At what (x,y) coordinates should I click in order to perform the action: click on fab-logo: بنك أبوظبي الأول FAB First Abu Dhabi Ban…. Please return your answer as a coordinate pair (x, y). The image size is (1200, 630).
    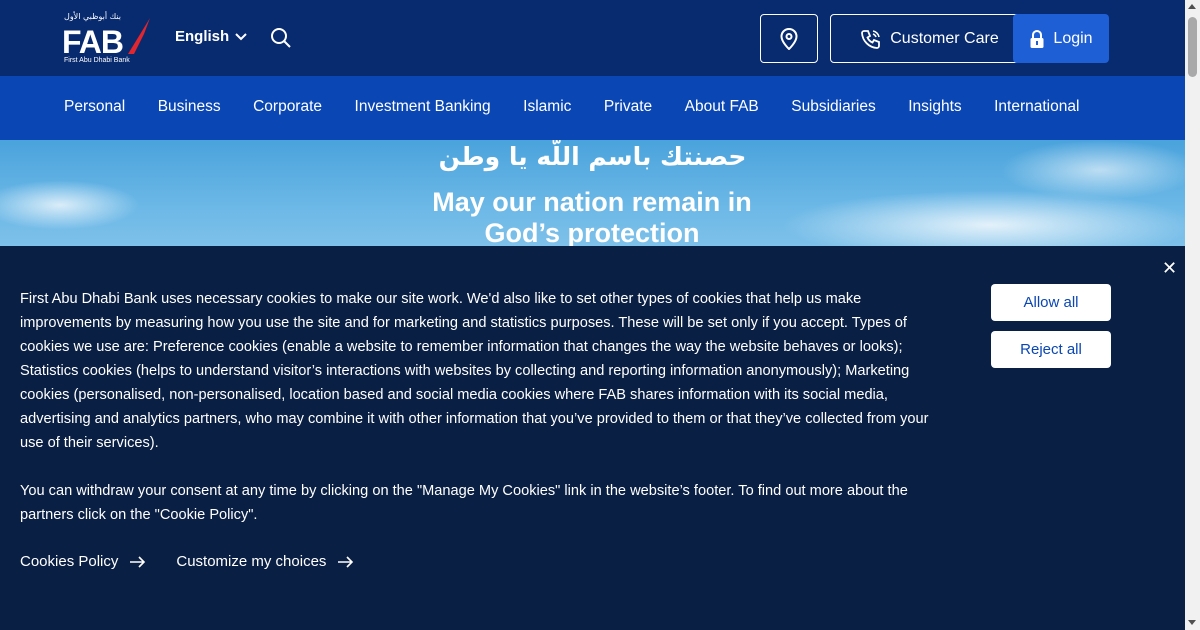
    Looking at the image, I should click on (107, 40).